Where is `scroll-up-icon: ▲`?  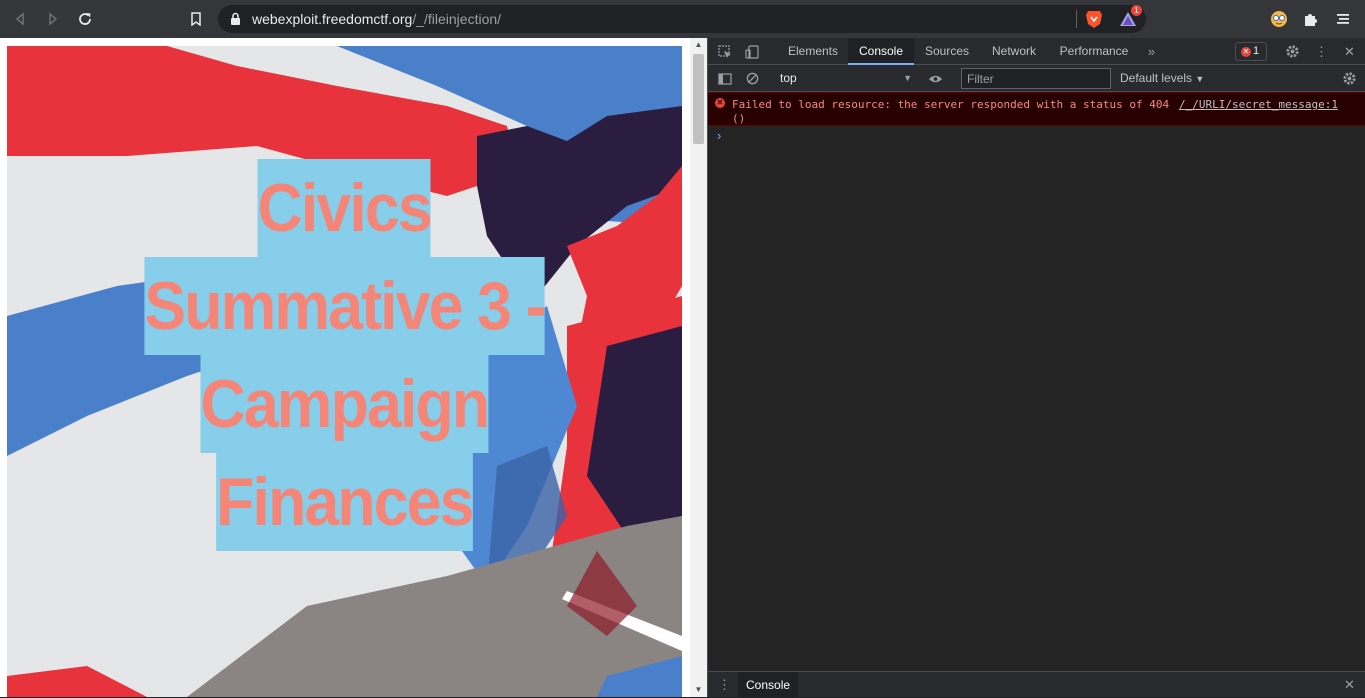 scroll-up-icon: ▲ is located at coordinates (698, 44).